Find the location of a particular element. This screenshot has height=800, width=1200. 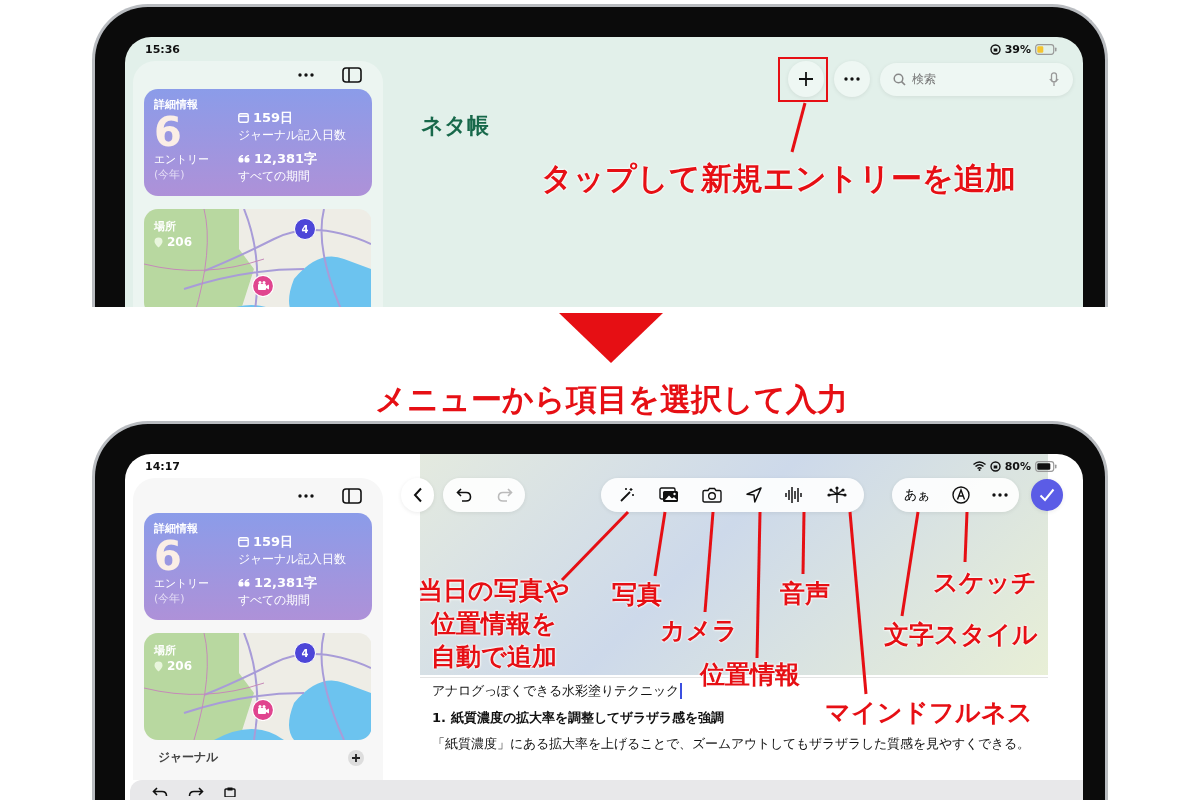

highlight-box is located at coordinates (803, 79).